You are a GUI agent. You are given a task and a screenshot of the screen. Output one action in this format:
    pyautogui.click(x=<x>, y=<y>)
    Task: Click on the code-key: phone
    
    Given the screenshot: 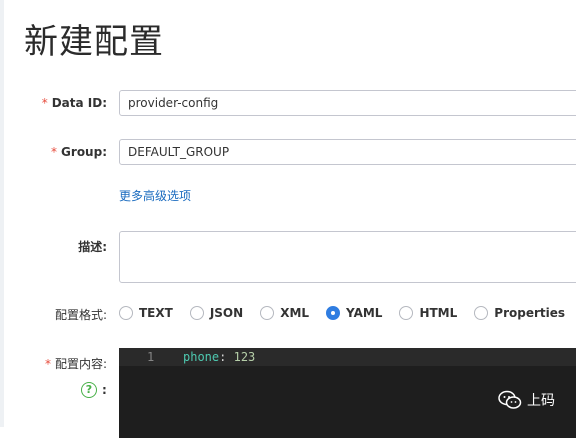 What is the action you would take?
    pyautogui.click(x=201, y=357)
    